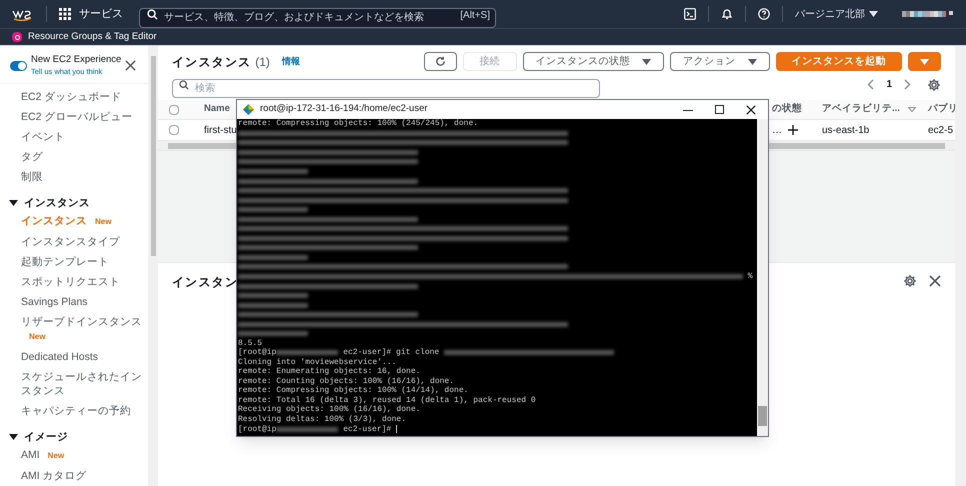 The image size is (966, 486). What do you see at coordinates (387, 400) in the screenshot?
I see `terminal-line: remote: Total 16 (delta 3), reused 14 (delta 1), pack-reused 0` at bounding box center [387, 400].